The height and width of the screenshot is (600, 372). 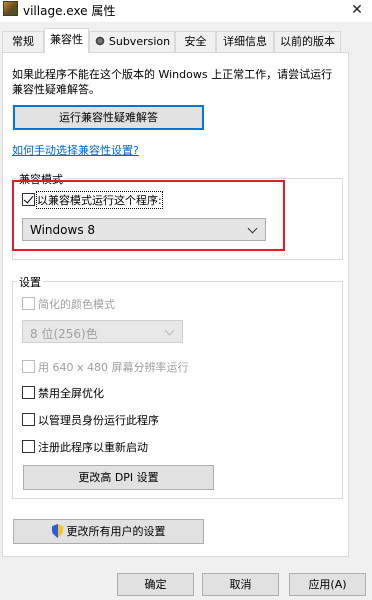 What do you see at coordinates (108, 117) in the screenshot?
I see `troubleshoot-button: 运行兼容性疑难解答` at bounding box center [108, 117].